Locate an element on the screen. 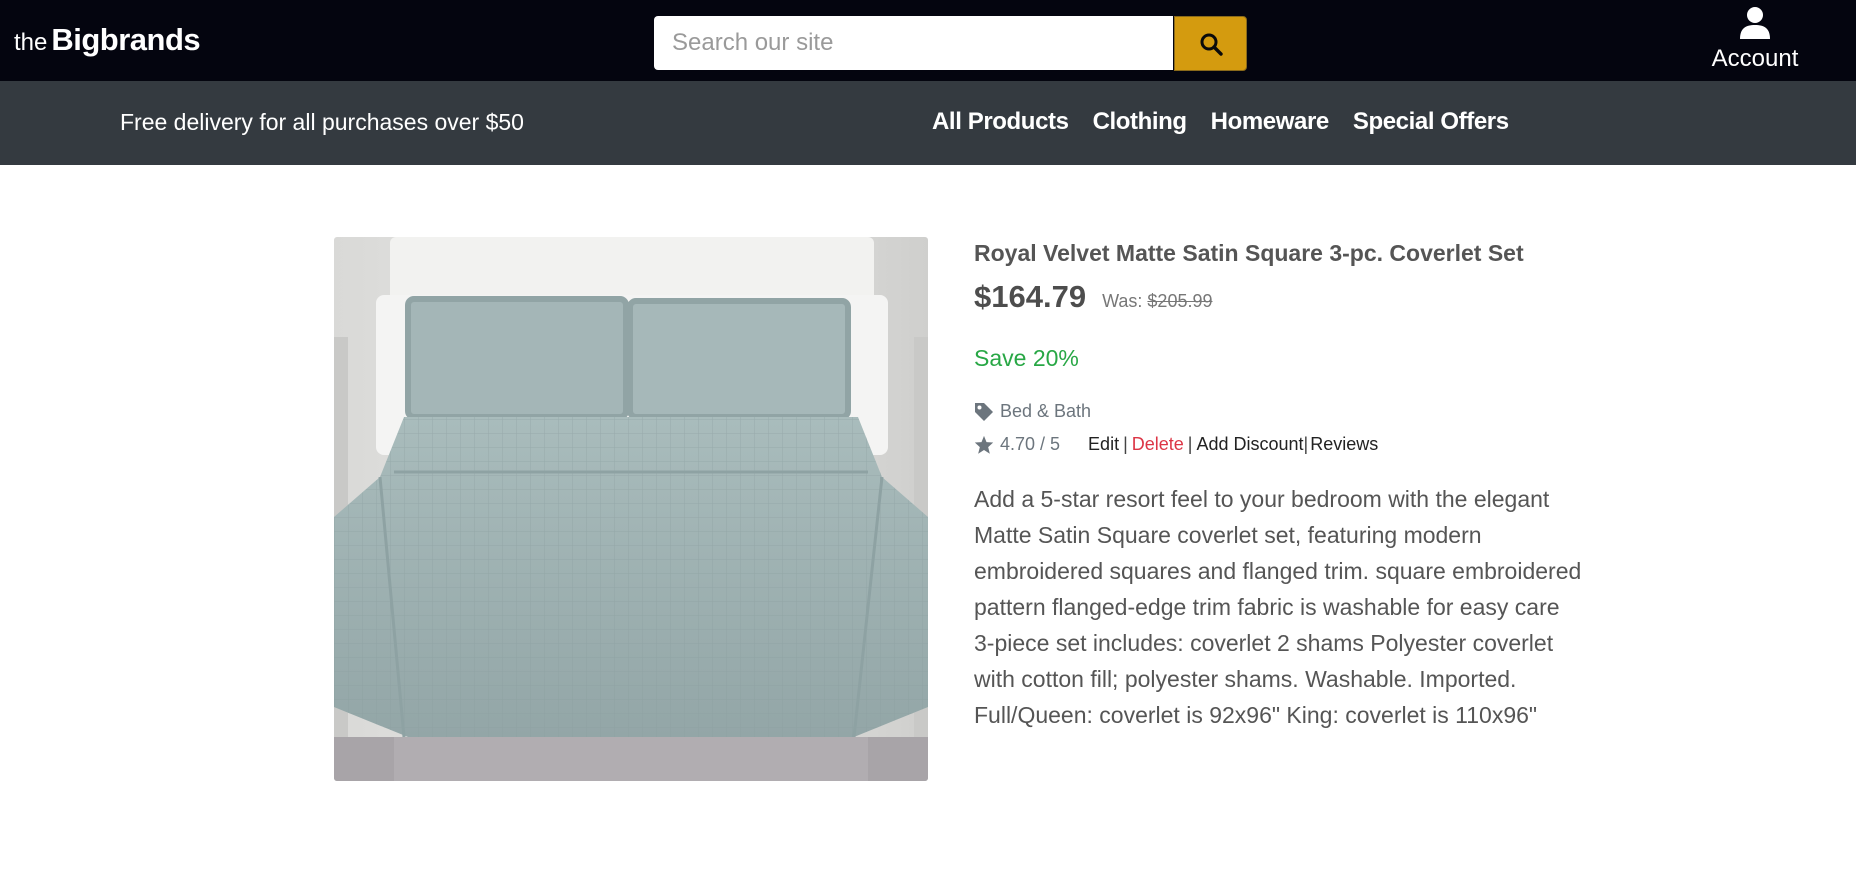  logo-prefix: the is located at coordinates (31, 42).